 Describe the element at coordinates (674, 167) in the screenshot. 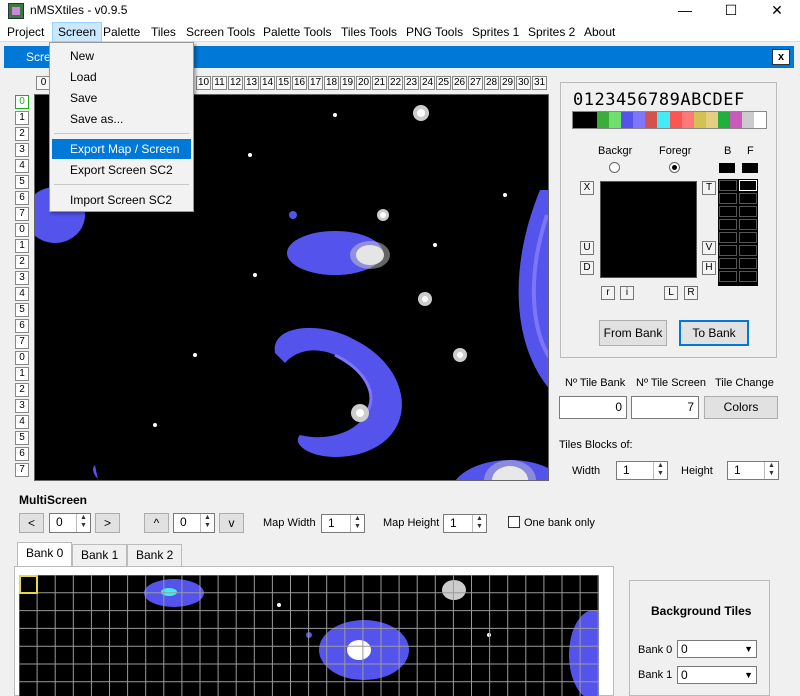

I see `foregr-radio` at that location.